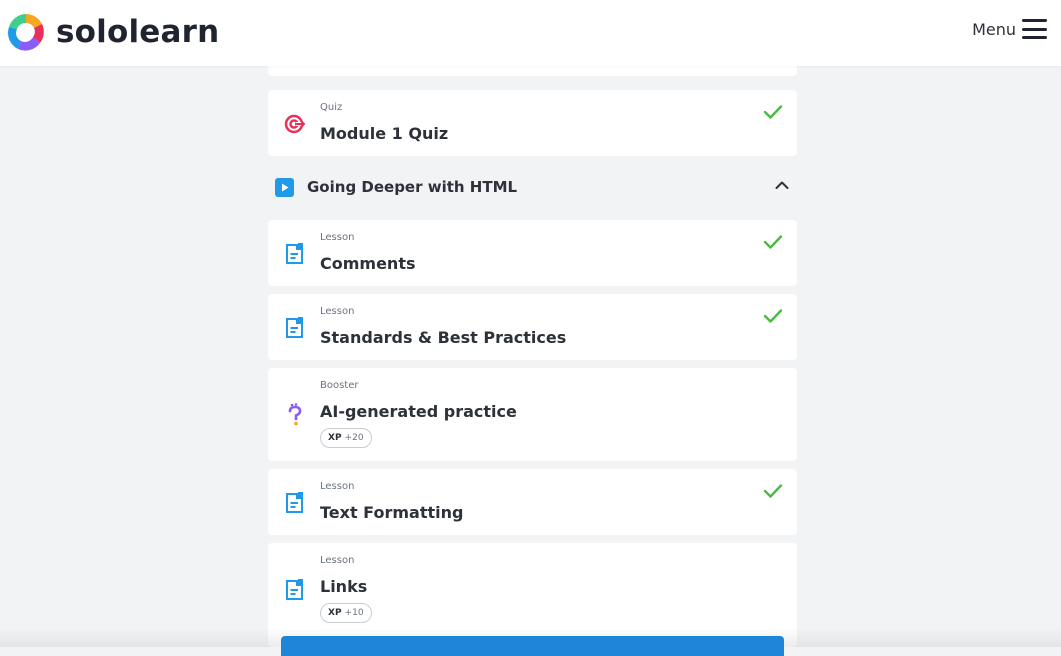 This screenshot has height=656, width=1061. What do you see at coordinates (994, 29) in the screenshot?
I see `menu-label: Menu` at bounding box center [994, 29].